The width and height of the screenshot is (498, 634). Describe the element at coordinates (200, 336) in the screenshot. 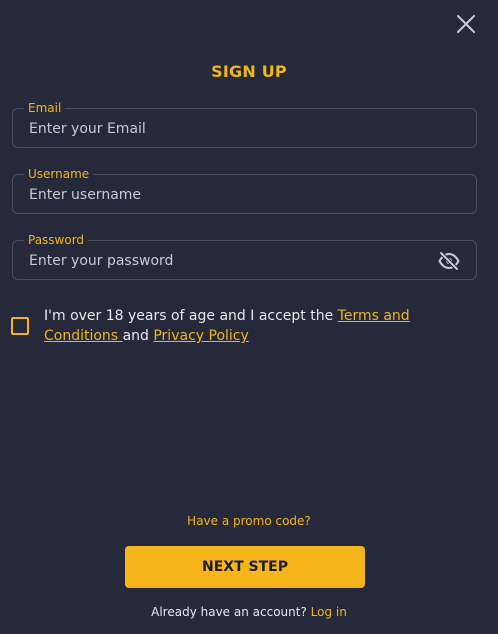

I see `privacy-policy-link: Privacy Policy` at that location.